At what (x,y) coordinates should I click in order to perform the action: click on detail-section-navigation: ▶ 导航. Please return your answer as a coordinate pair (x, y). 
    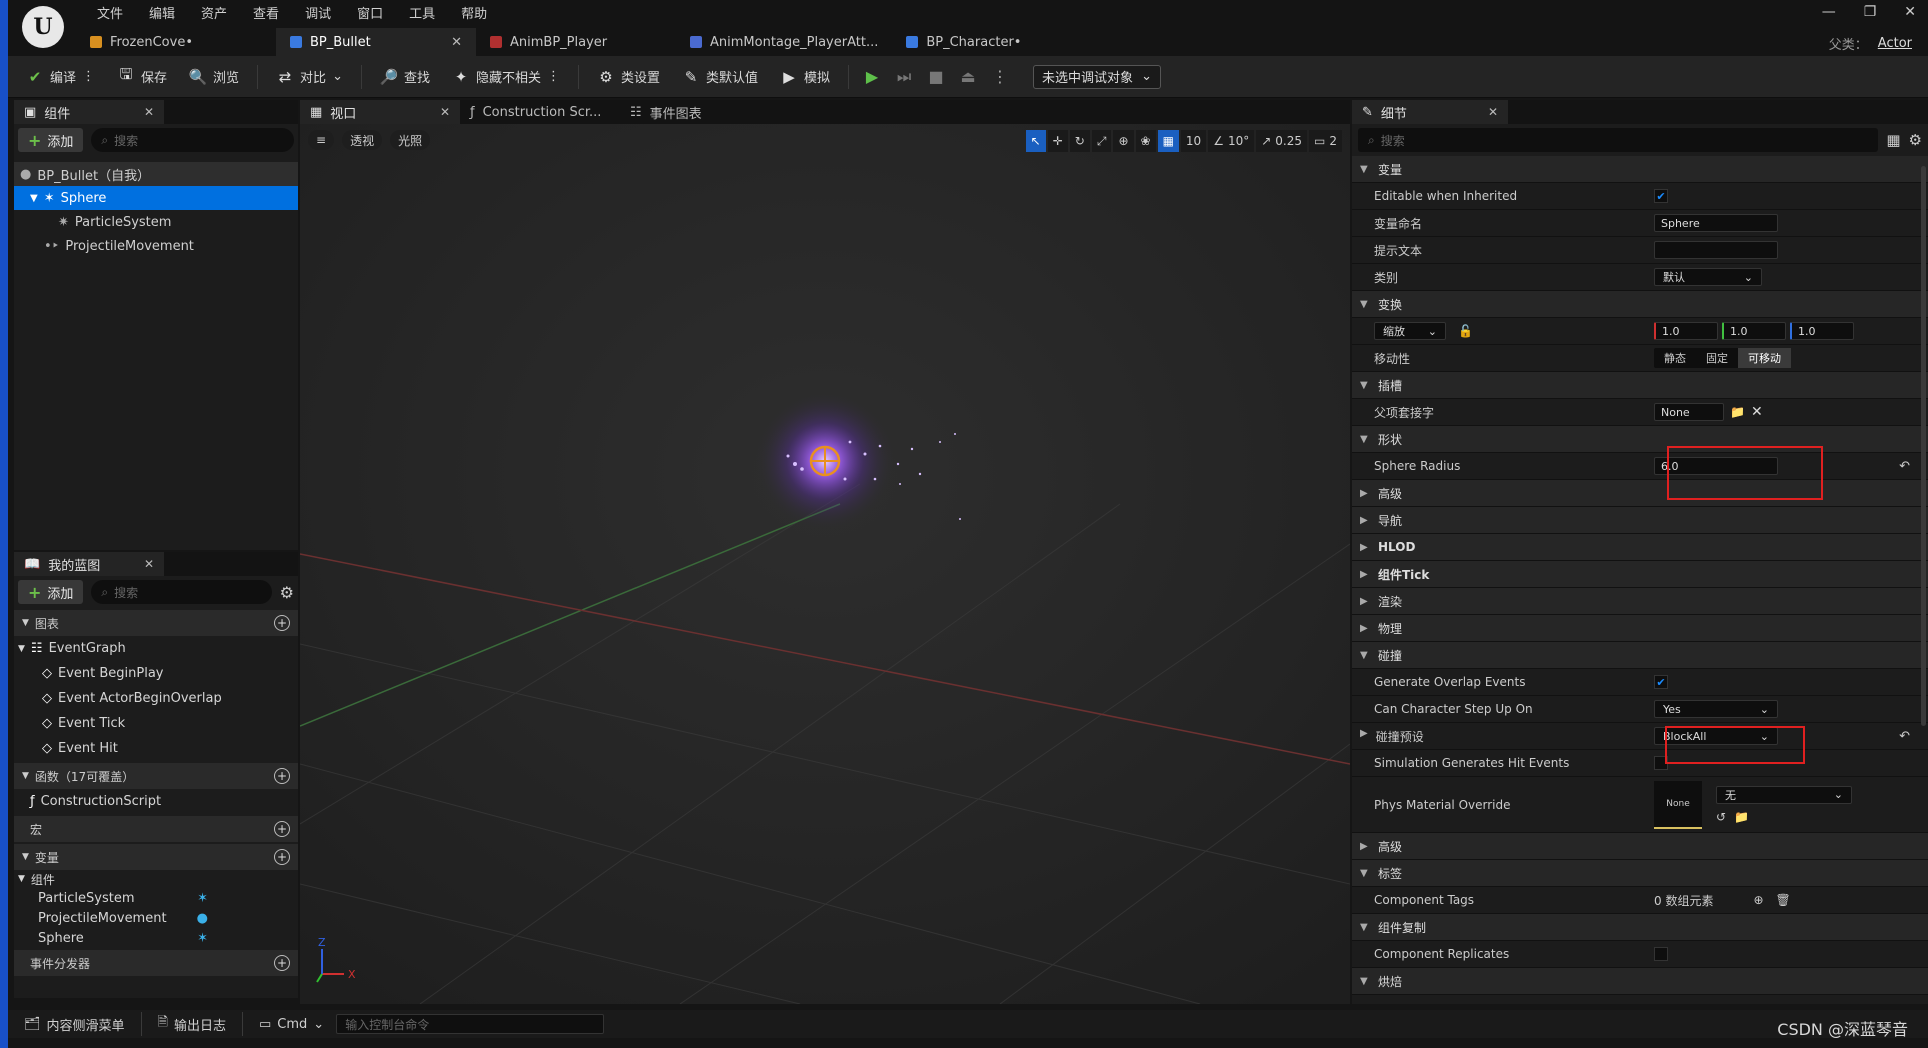
    Looking at the image, I should click on (1640, 520).